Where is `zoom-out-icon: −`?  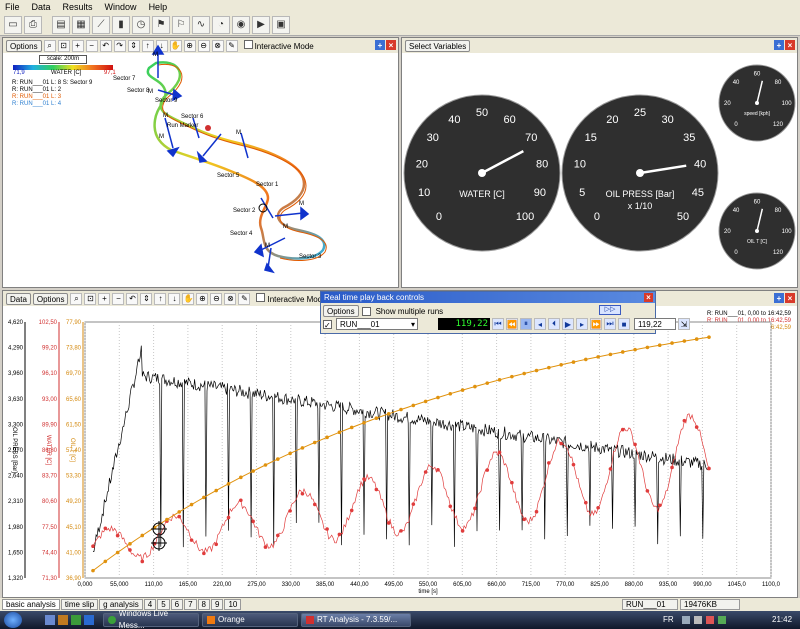 zoom-out-icon: − is located at coordinates (118, 298).